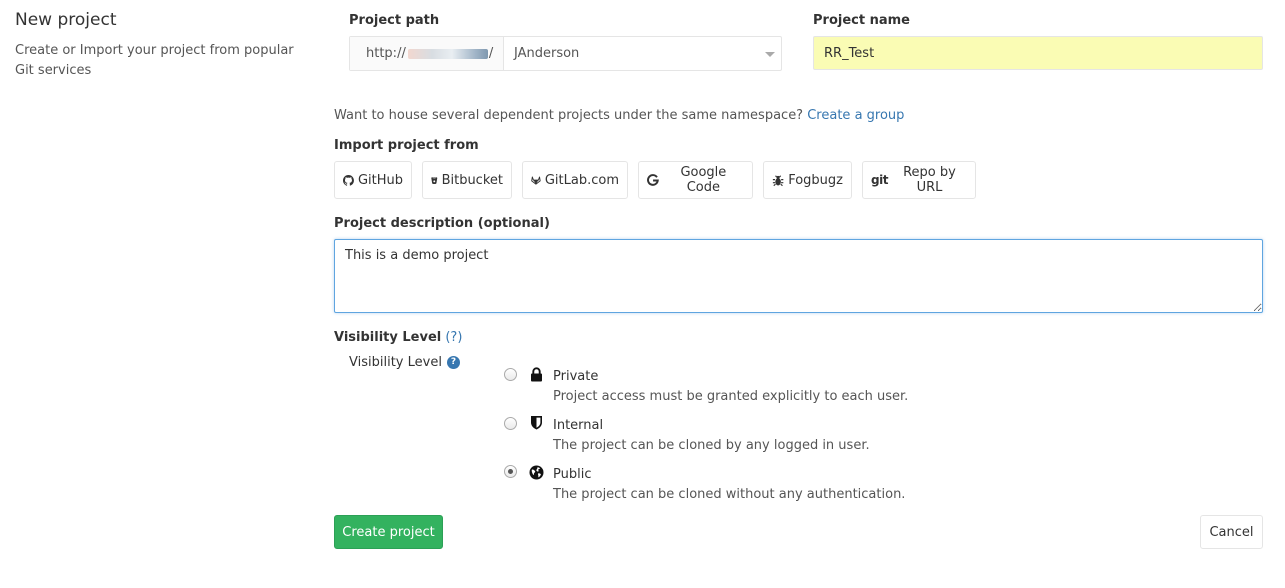  I want to click on import-fogbugz-button: Fogbugz, so click(807, 180).